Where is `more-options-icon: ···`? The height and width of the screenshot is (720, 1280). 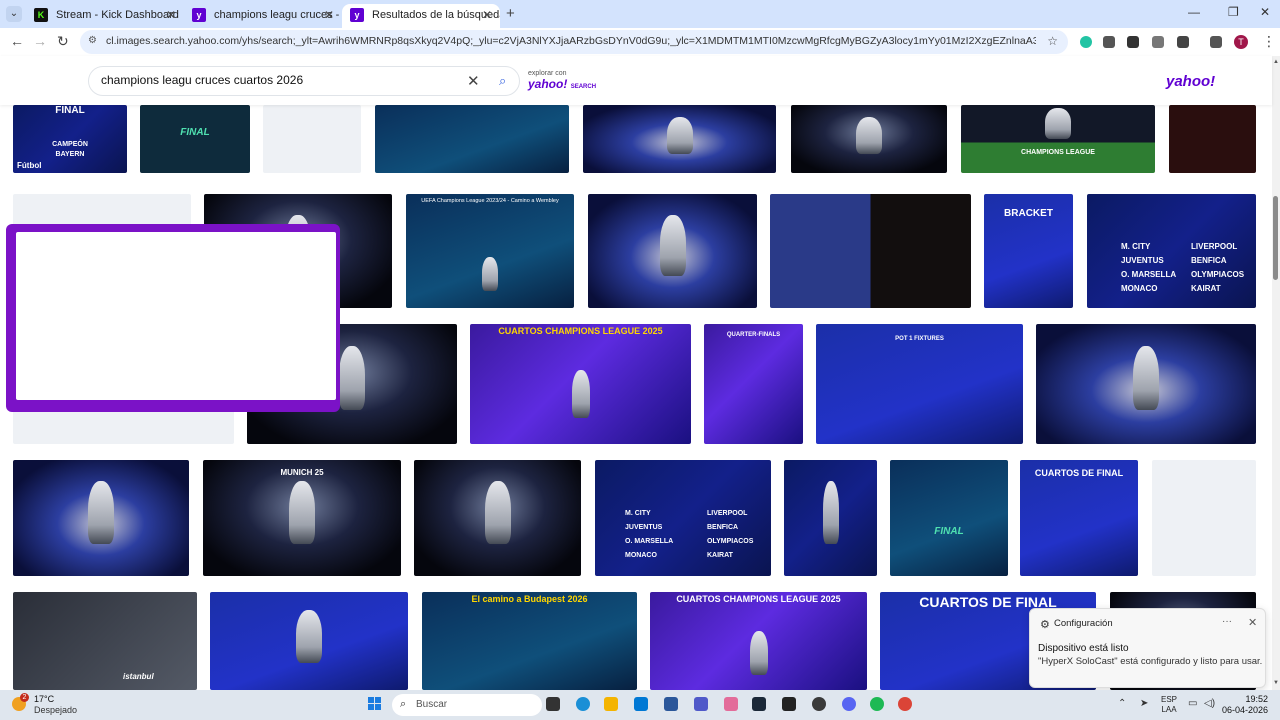
more-options-icon: ··· is located at coordinates (1227, 621).